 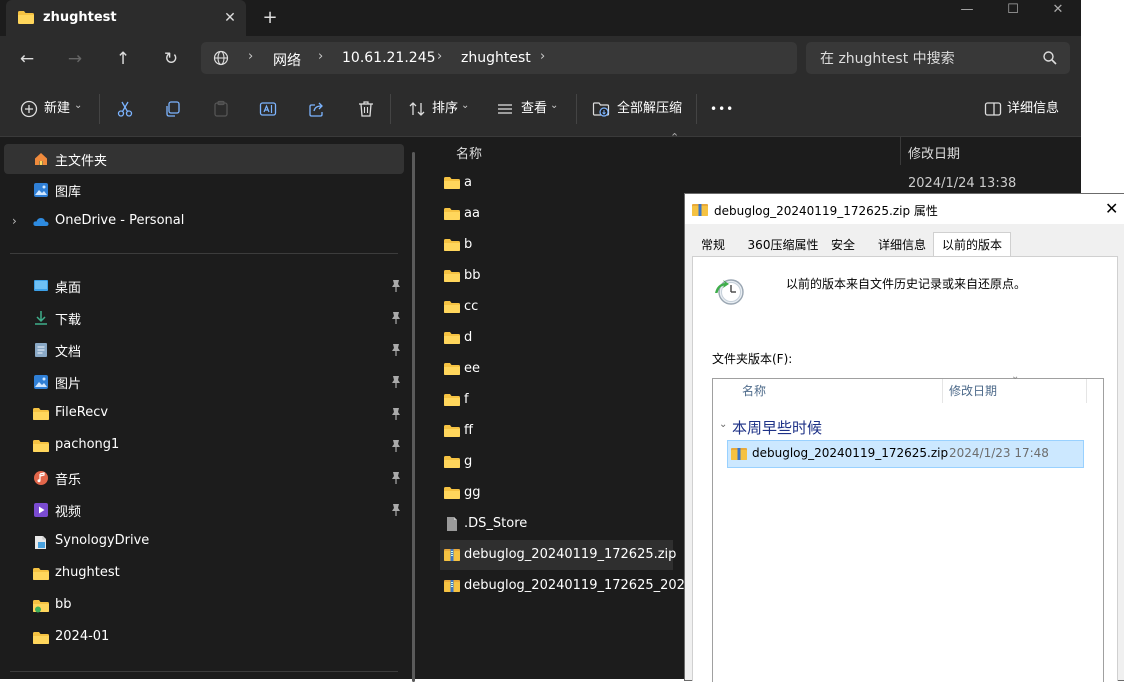 I want to click on sidebar-item-2024-01: 2024-01, so click(x=202, y=638).